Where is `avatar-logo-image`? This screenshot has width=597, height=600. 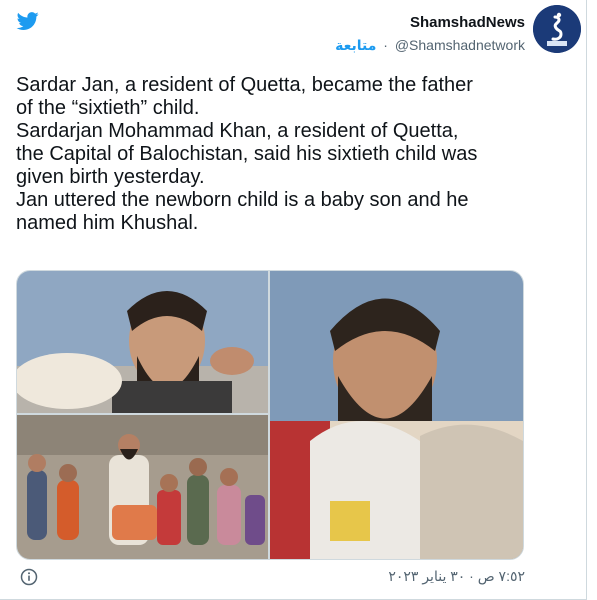 avatar-logo-image is located at coordinates (557, 29).